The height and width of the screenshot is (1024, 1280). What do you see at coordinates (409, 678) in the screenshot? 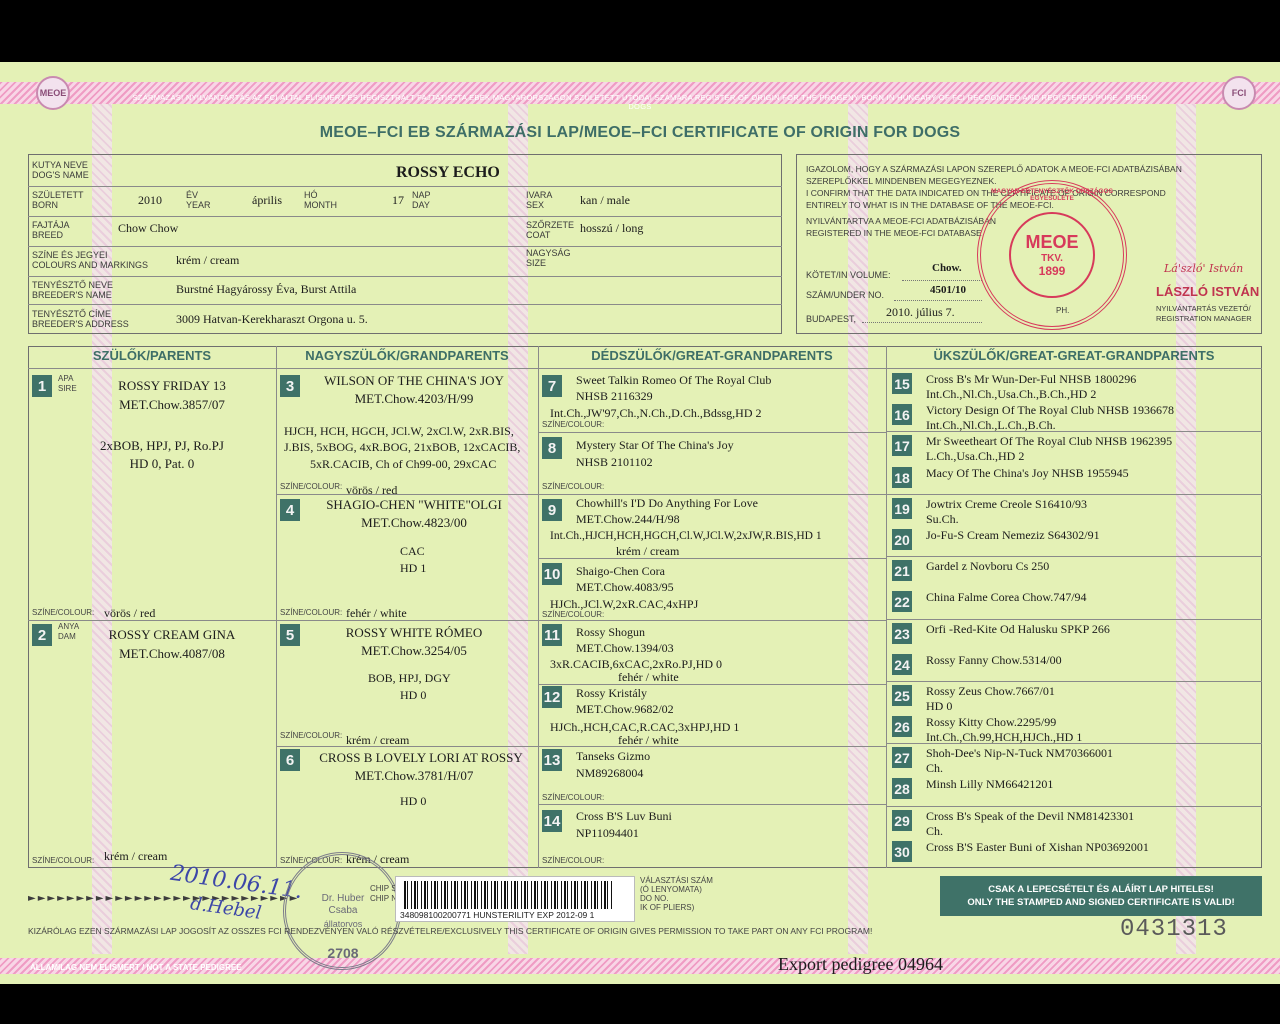
I see `grandparent-titles: BOB, HPJ, DGY` at bounding box center [409, 678].